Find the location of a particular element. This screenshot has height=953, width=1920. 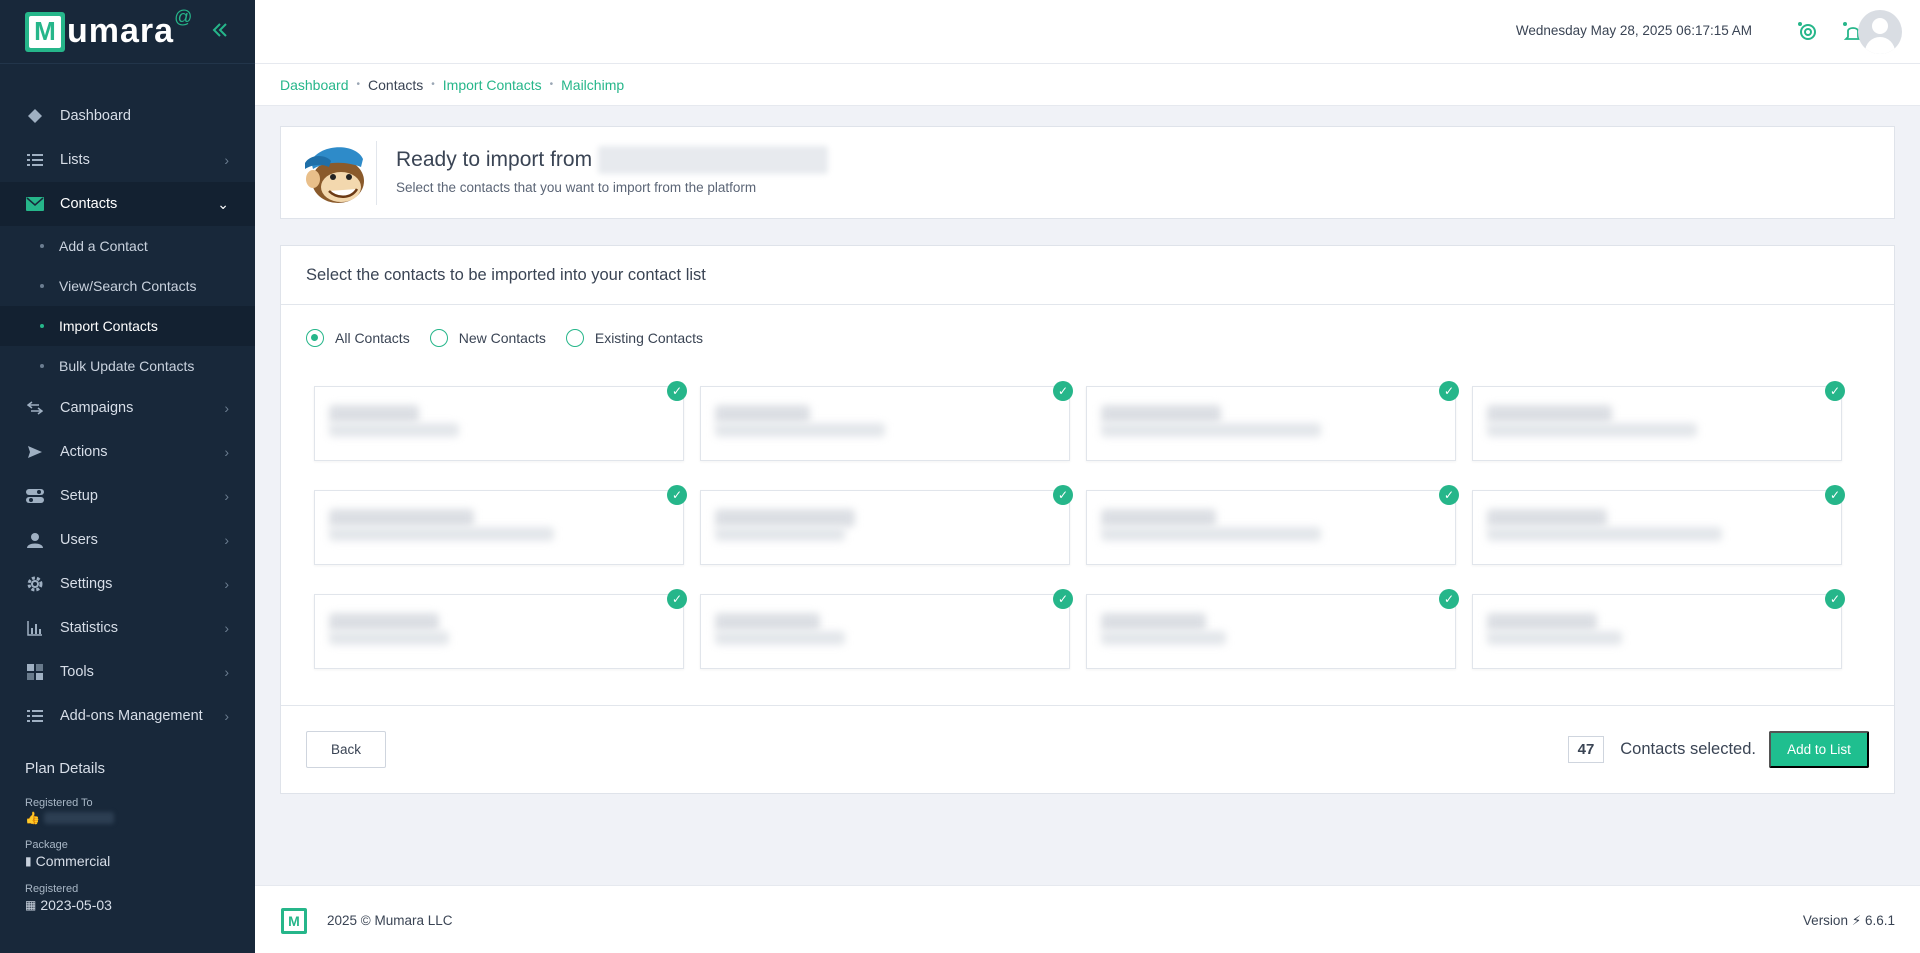

logo-bar: M umara @ is located at coordinates (127, 32).